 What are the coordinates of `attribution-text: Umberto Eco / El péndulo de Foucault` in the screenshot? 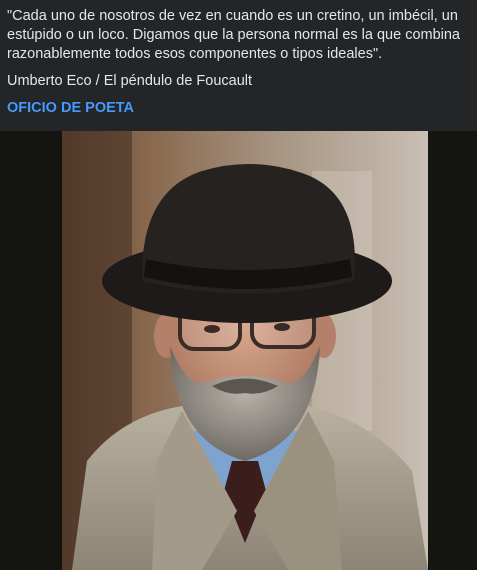 It's located at (130, 81).